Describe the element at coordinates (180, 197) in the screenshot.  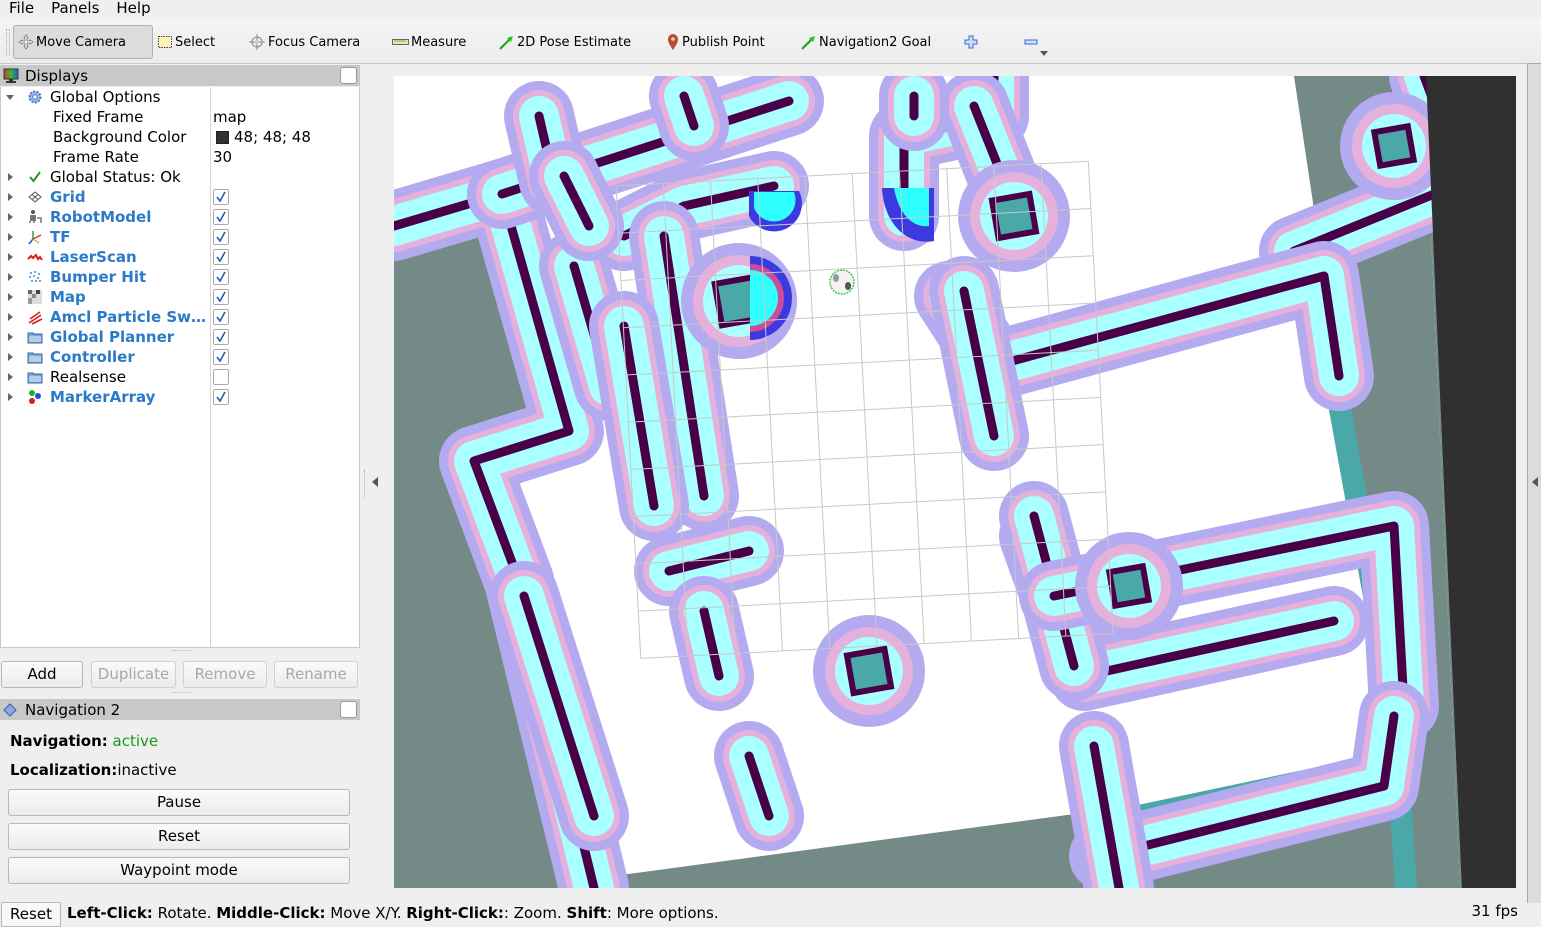
I see `display-row-grid: Grid` at that location.